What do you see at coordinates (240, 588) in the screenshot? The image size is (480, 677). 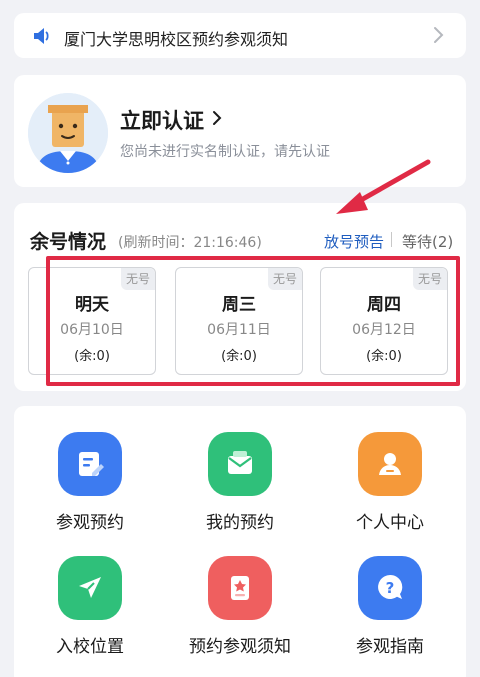 I see `document-star-icon` at bounding box center [240, 588].